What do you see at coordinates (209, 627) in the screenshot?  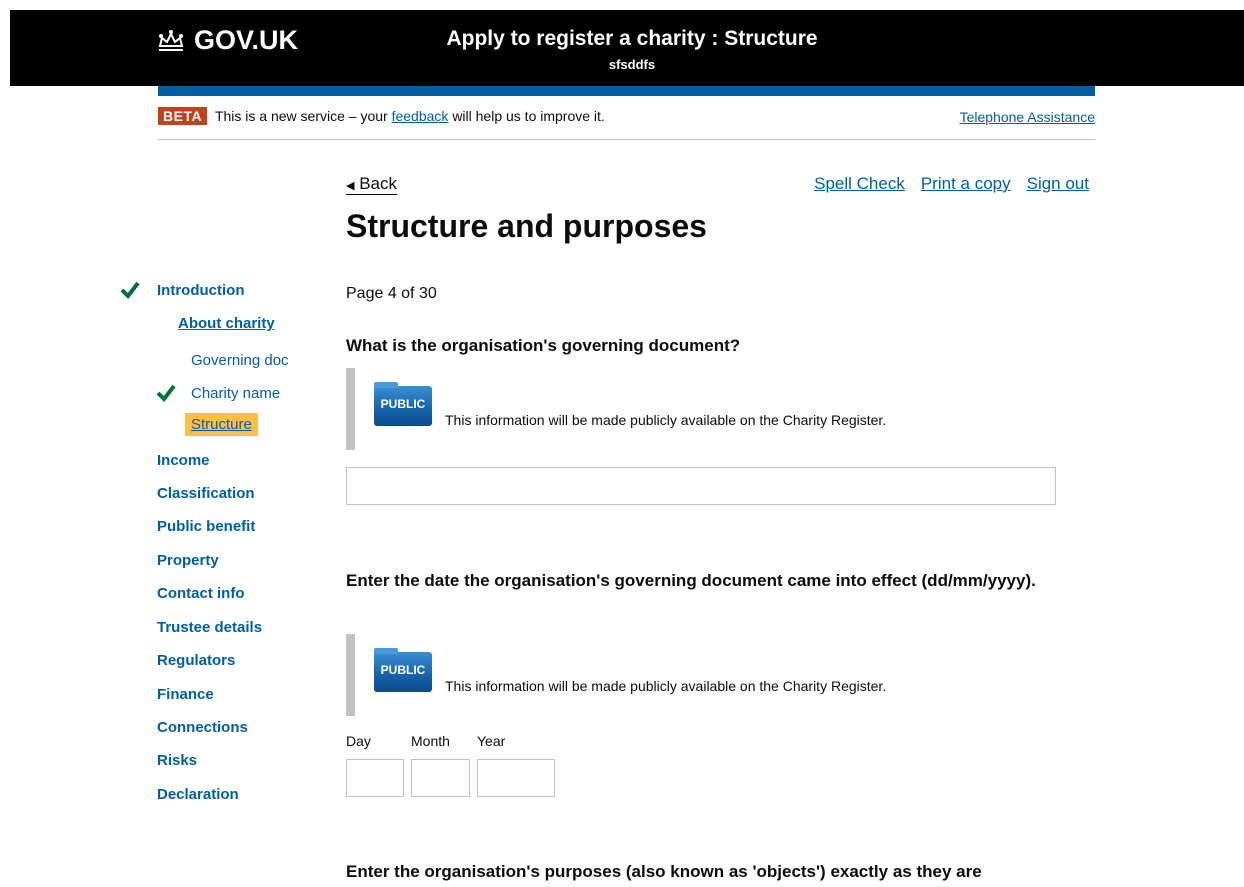 I see `sidebar-item-trustee-details: Trustee details` at bounding box center [209, 627].